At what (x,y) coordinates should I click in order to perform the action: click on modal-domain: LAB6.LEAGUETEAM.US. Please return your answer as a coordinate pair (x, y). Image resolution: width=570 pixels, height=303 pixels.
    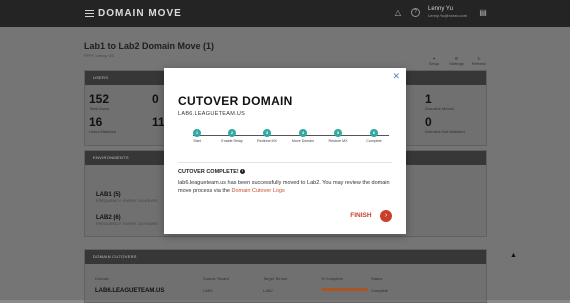
    Looking at the image, I should click on (212, 114).